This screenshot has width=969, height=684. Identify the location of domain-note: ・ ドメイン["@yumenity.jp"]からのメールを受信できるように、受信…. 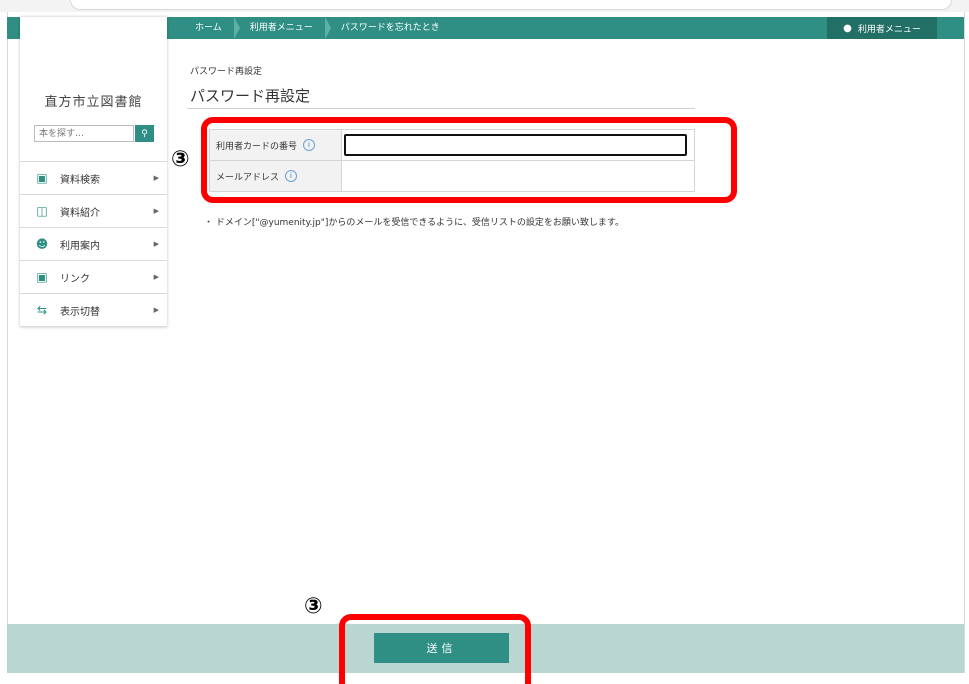
(414, 223).